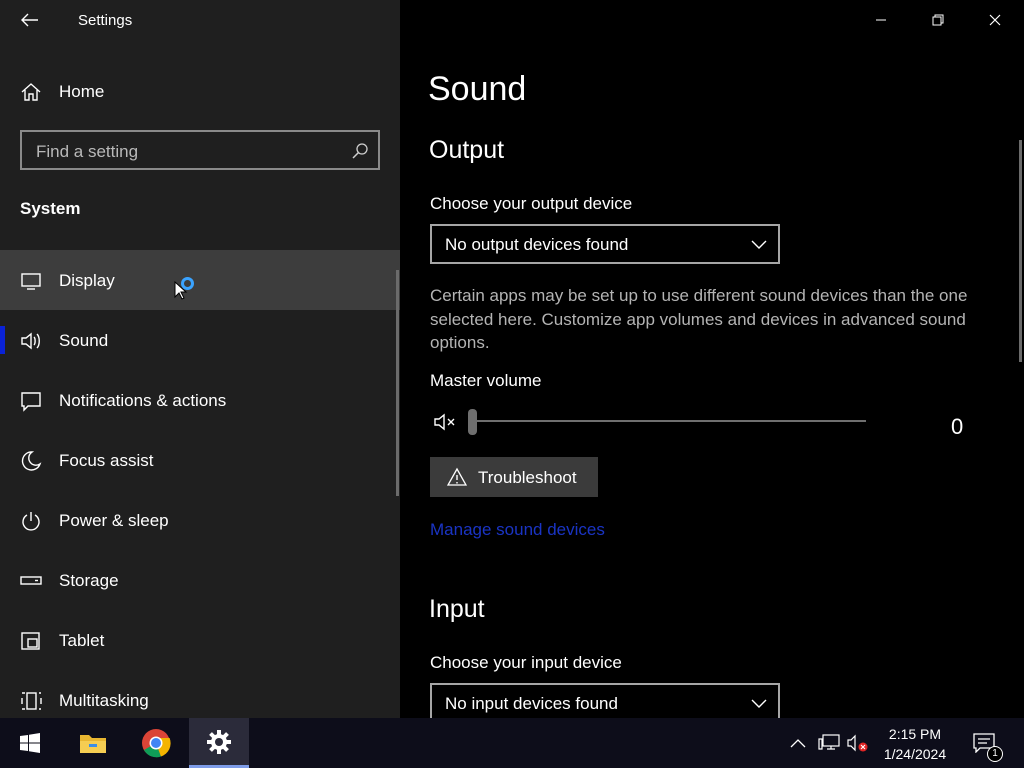  What do you see at coordinates (50, 208) in the screenshot?
I see `section-label: System` at bounding box center [50, 208].